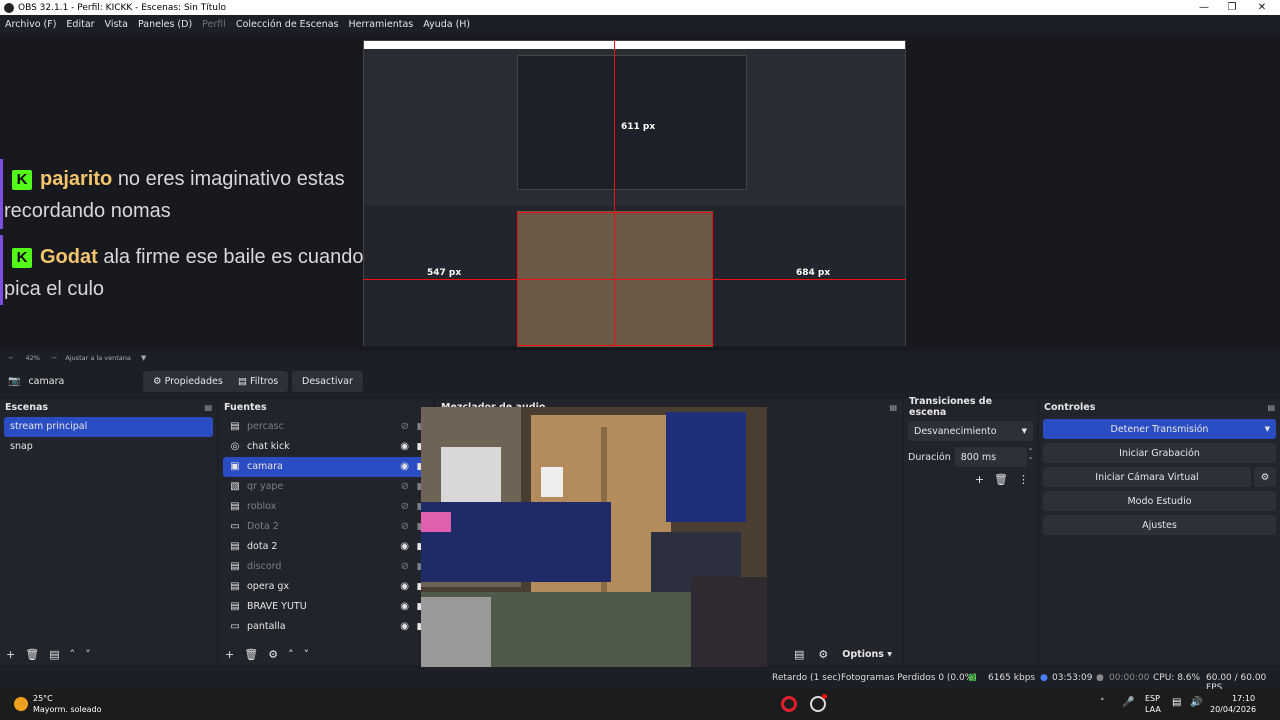  What do you see at coordinates (1153, 709) in the screenshot?
I see `language-layout: LAA` at bounding box center [1153, 709].